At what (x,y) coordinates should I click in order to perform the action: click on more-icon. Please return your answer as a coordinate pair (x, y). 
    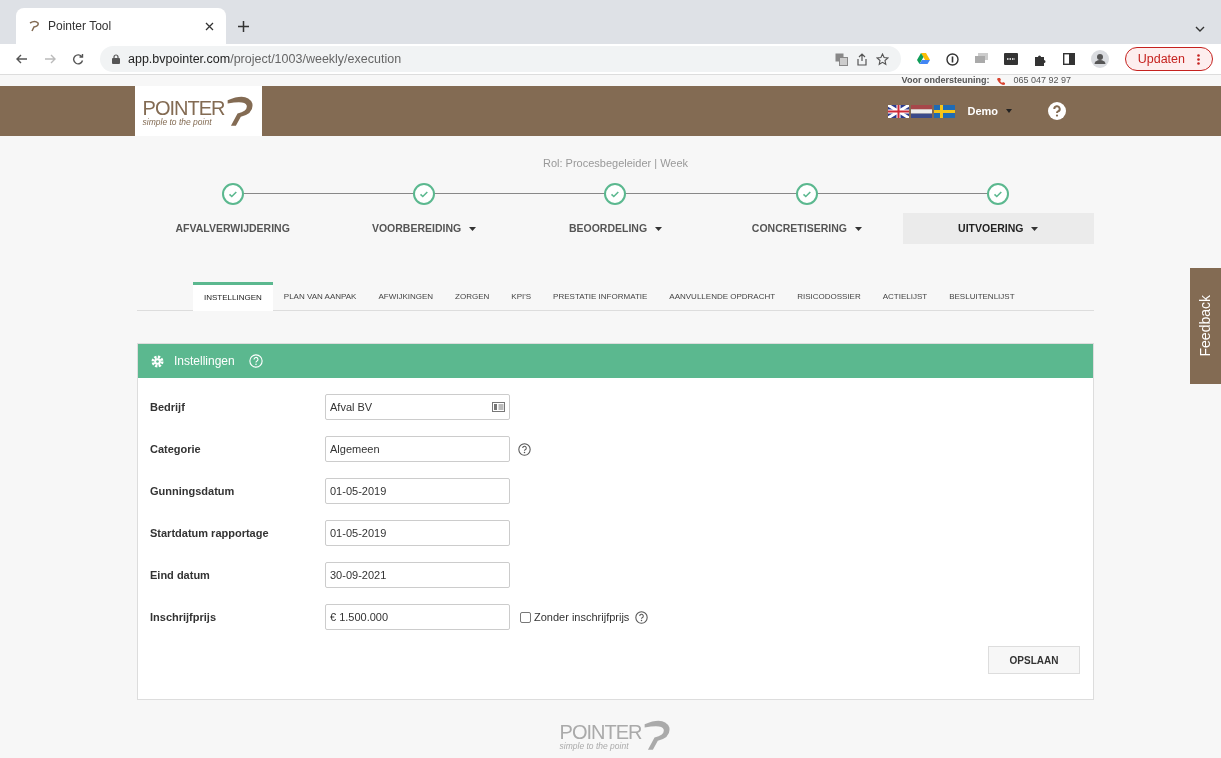
    Looking at the image, I should click on (1198, 59).